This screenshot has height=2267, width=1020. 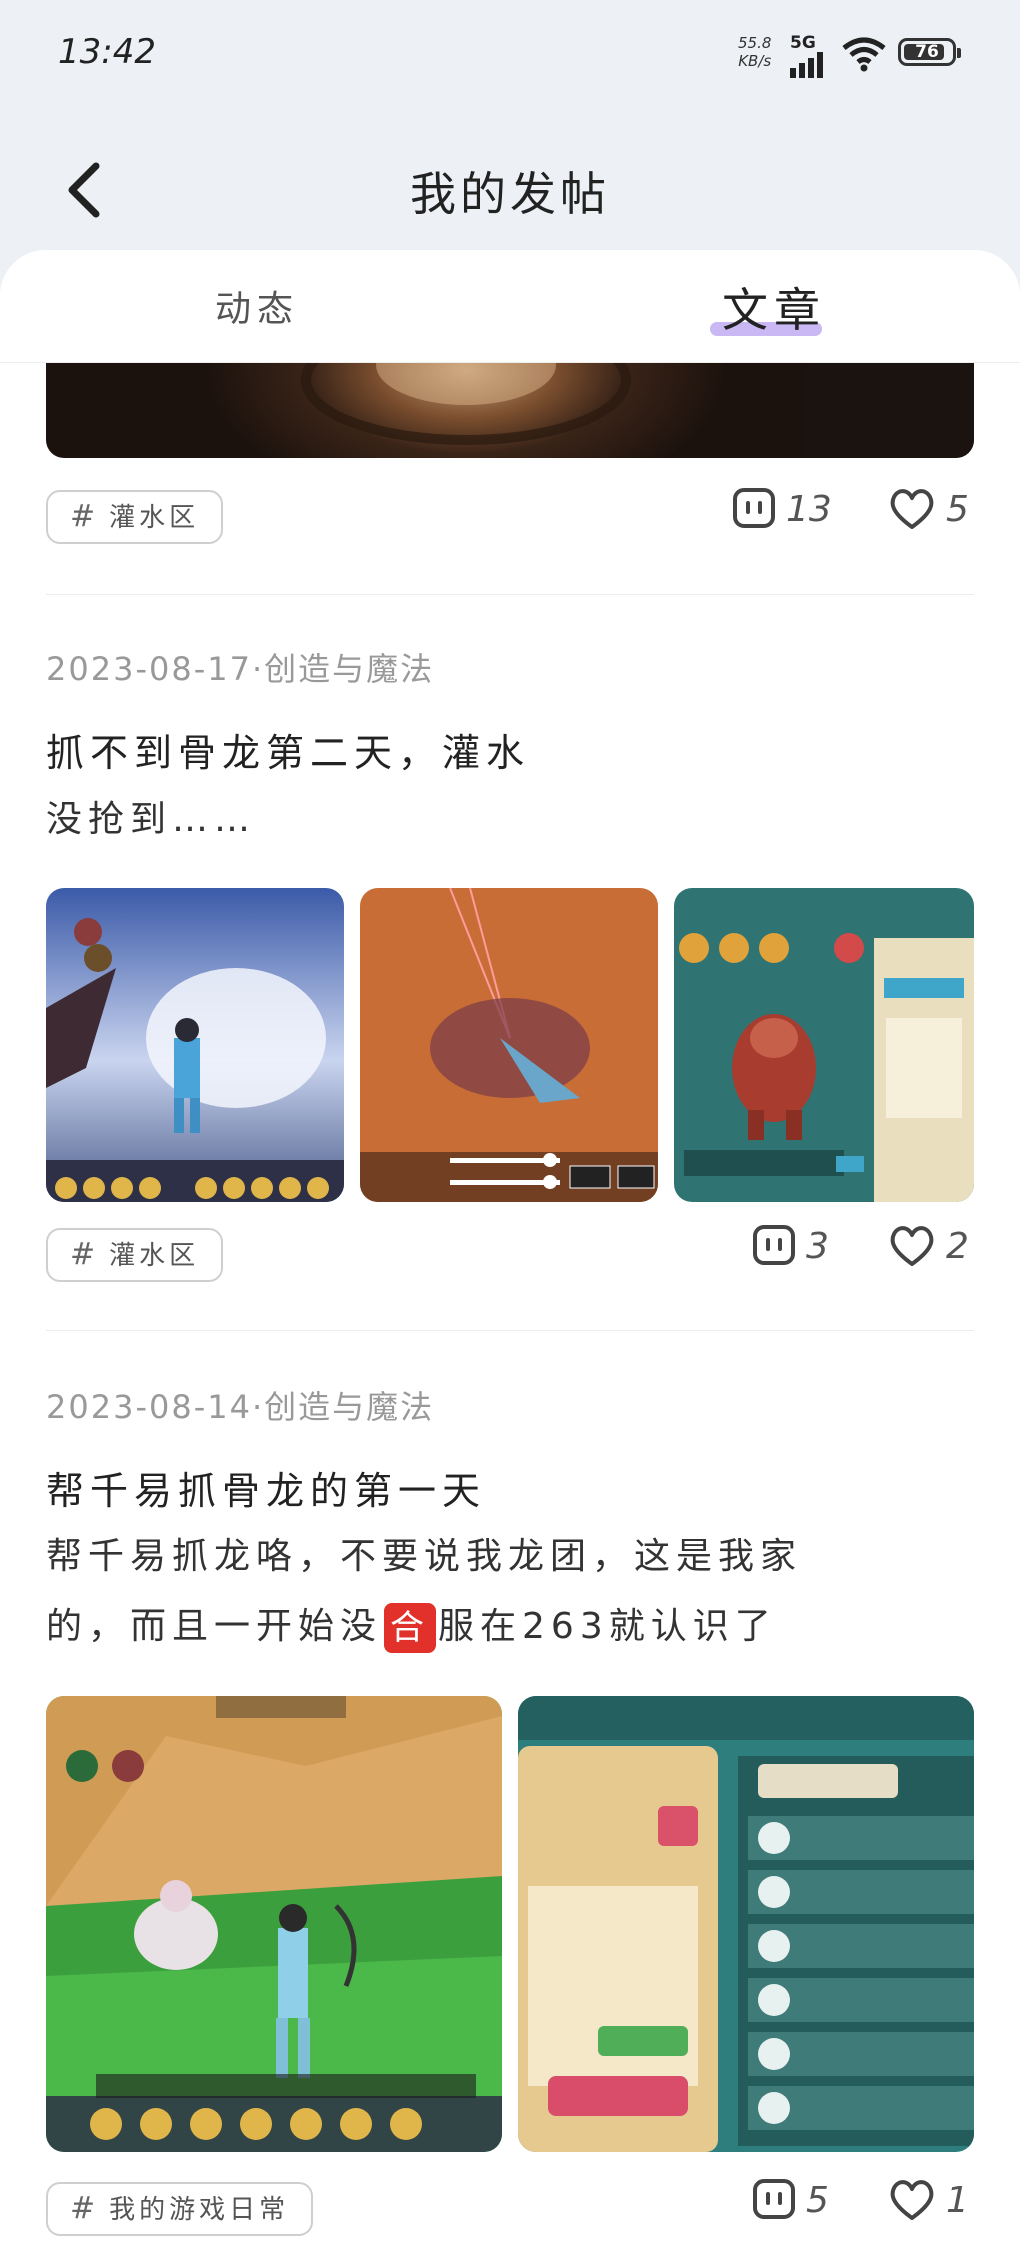 What do you see at coordinates (510, 306) in the screenshot?
I see `tab-bar: 动态 文章` at bounding box center [510, 306].